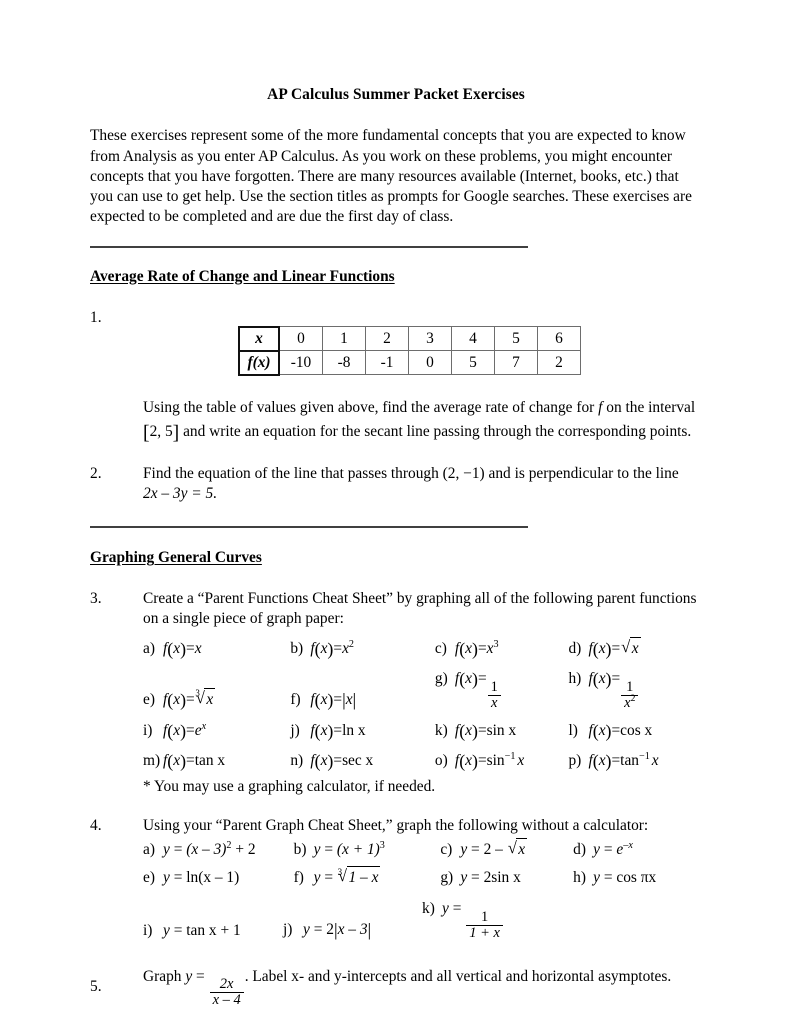 The image size is (791, 1024). What do you see at coordinates (297, 761) in the screenshot?
I see `expr-label-n: n)` at bounding box center [297, 761].